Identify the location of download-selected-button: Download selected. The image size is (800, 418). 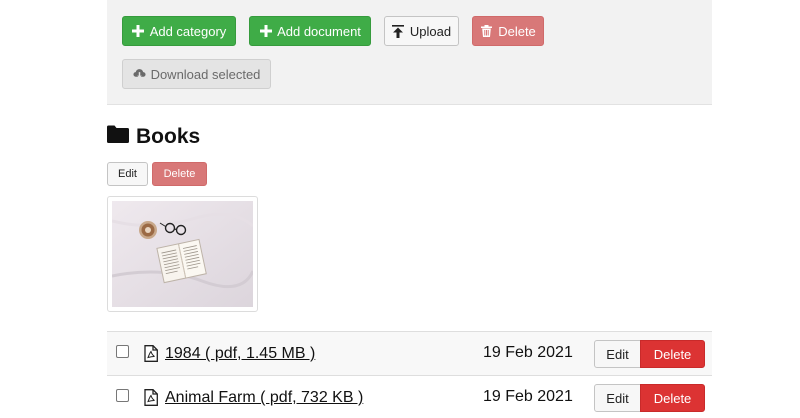
(196, 74).